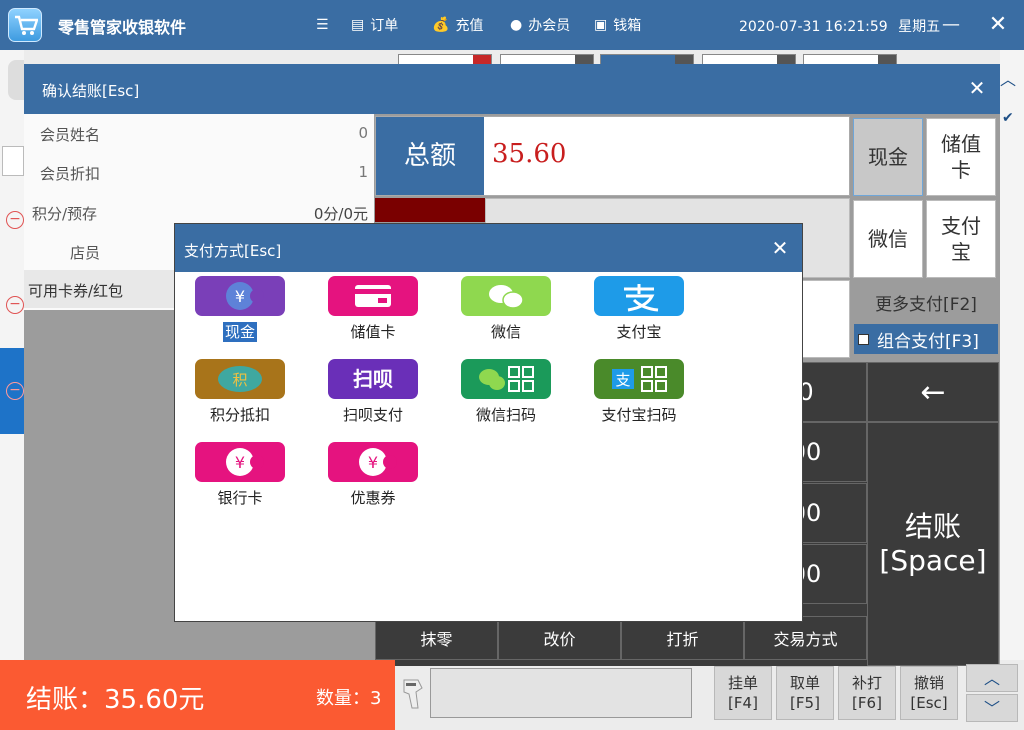  I want to click on pay-method-bank-card: ¥ 银行卡, so click(230, 482).